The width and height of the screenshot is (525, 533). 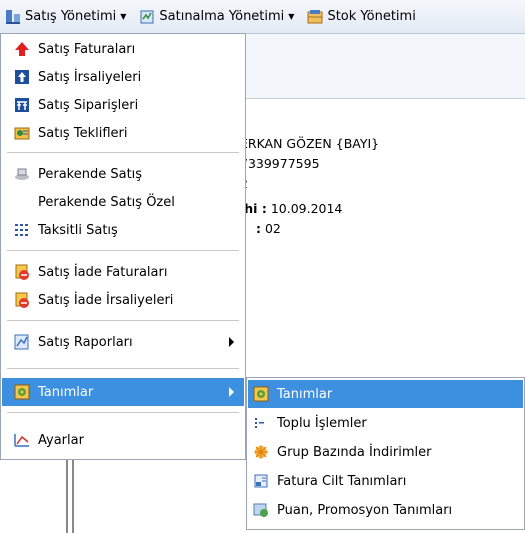 What do you see at coordinates (322, 423) in the screenshot?
I see `submenu-item-label: Toplu İşlemler` at bounding box center [322, 423].